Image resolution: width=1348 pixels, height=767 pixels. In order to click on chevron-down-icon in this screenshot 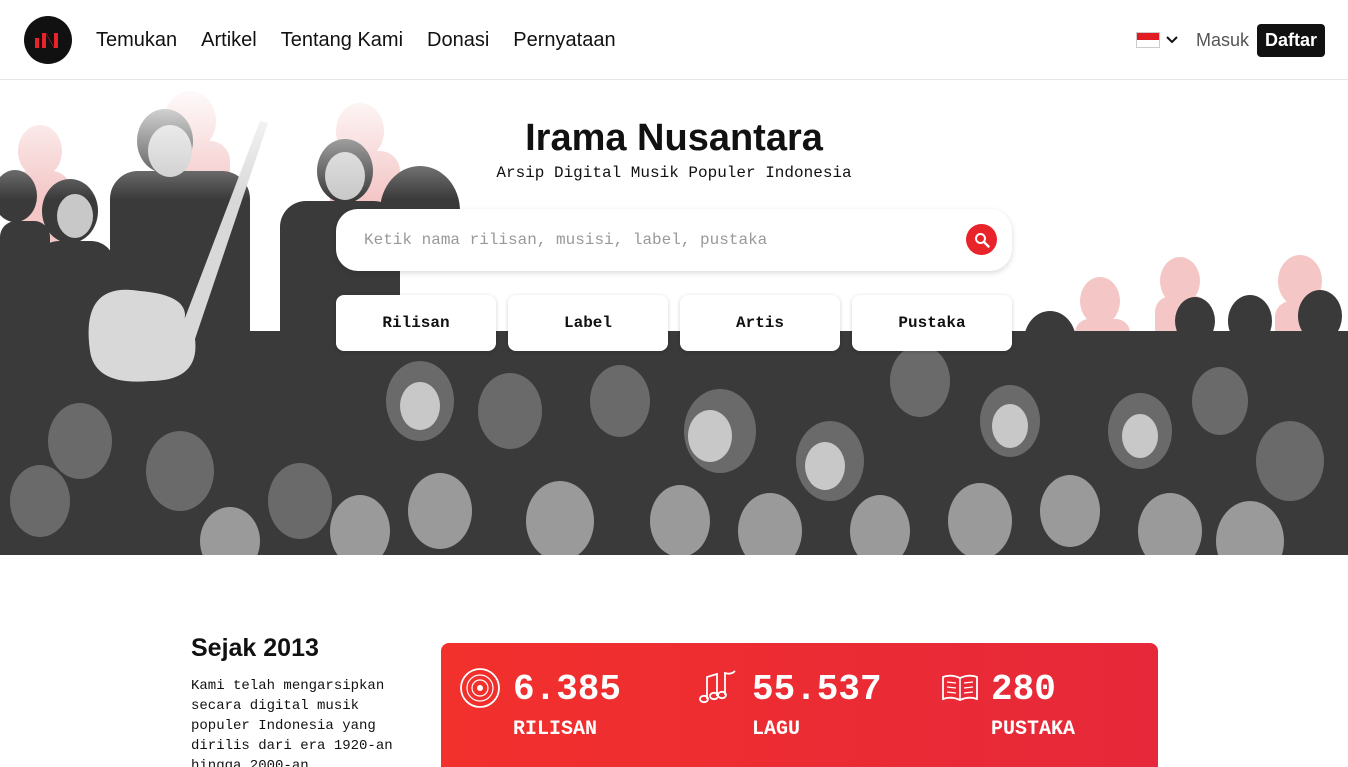, I will do `click(1172, 40)`.